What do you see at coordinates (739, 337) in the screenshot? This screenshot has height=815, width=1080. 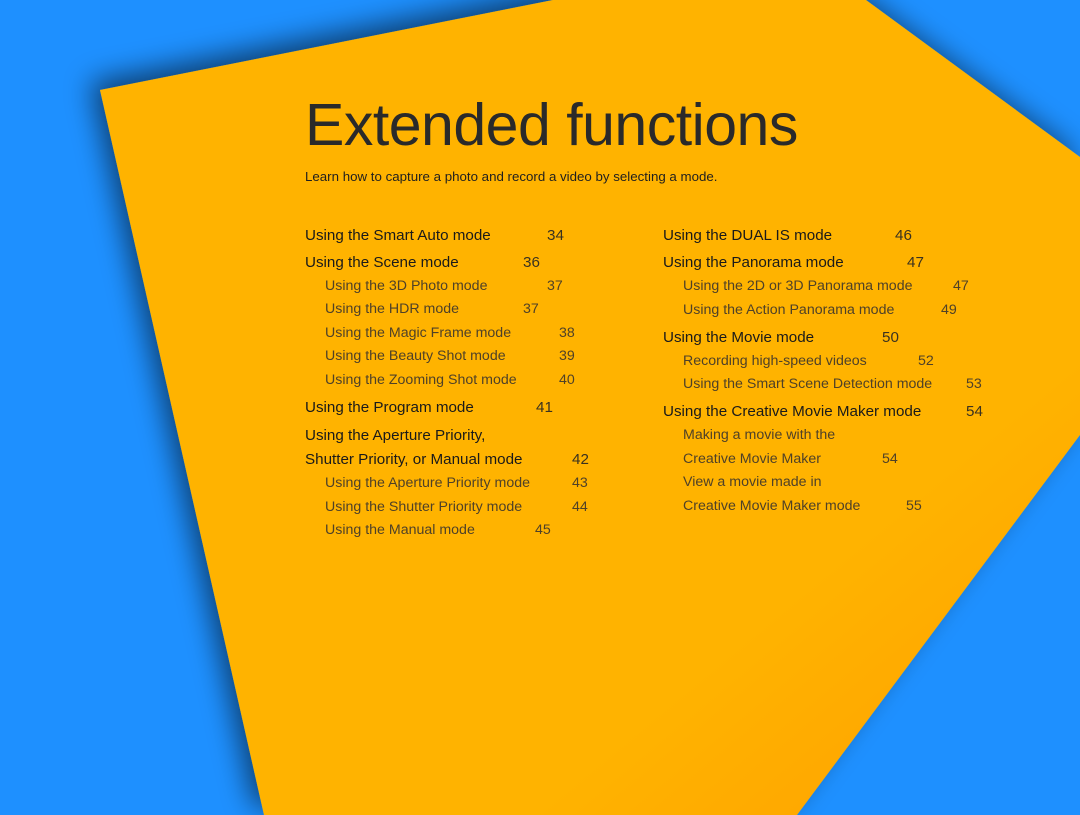 I see `toc-entry-label: Using the Movie mode` at bounding box center [739, 337].